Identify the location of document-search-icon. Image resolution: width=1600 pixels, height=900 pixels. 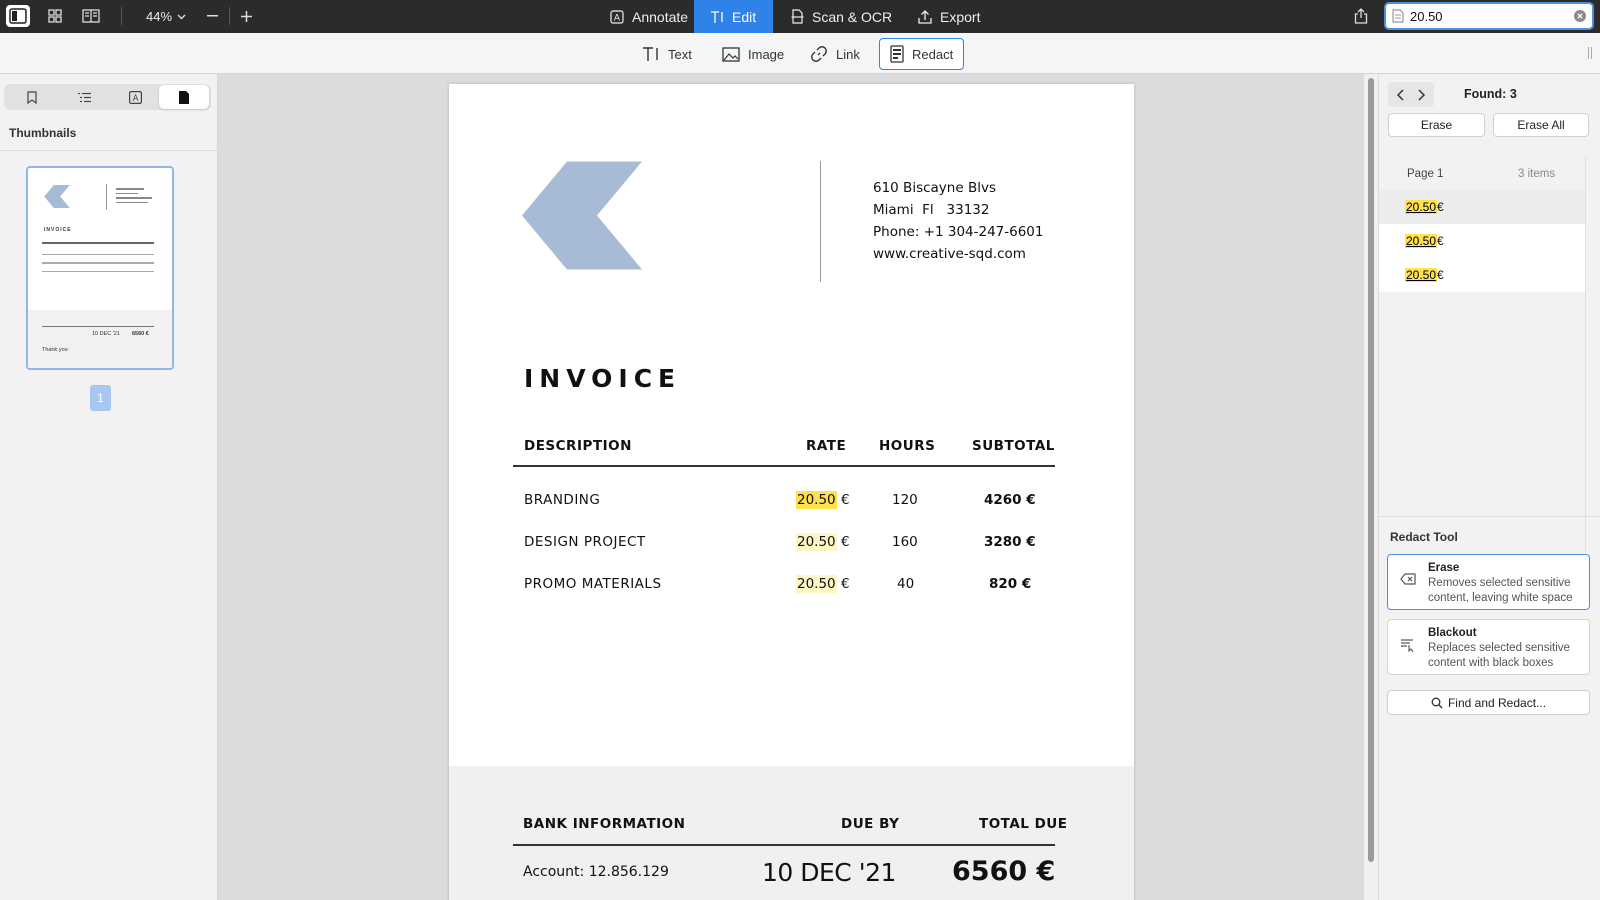
(1398, 16).